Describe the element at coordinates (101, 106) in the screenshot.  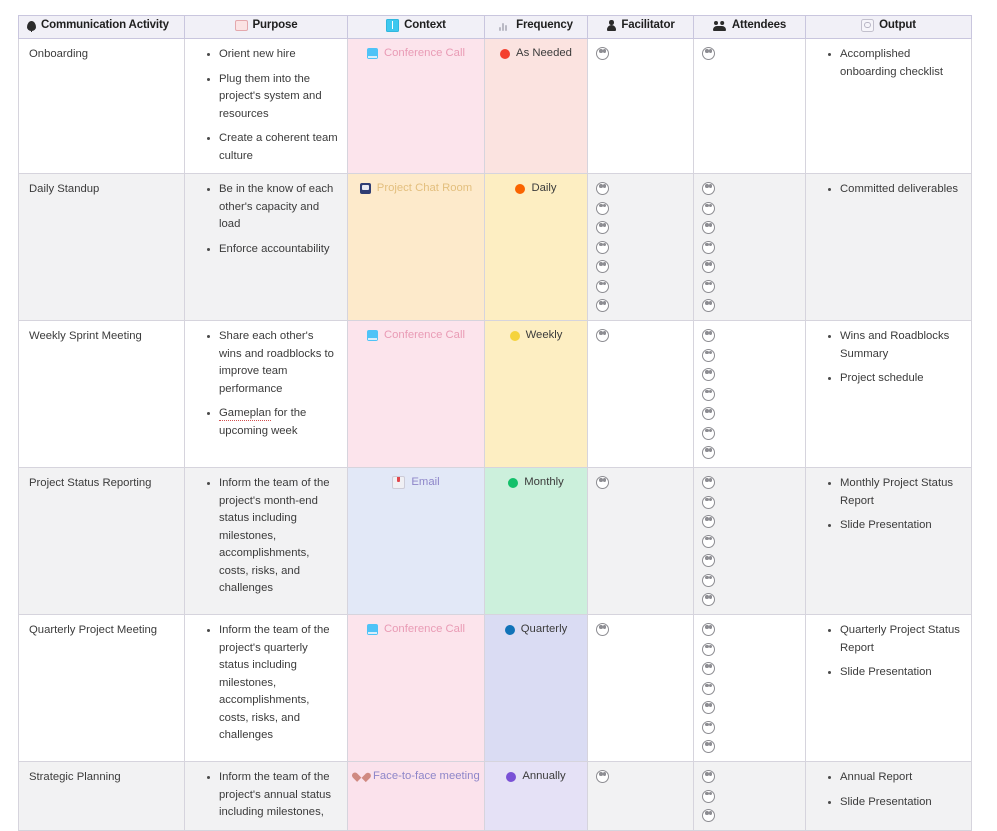
I see `cell-communication-activity: Onboarding` at that location.